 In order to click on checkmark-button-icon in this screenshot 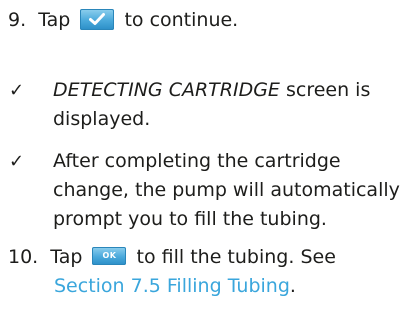, I will do `click(97, 19)`.